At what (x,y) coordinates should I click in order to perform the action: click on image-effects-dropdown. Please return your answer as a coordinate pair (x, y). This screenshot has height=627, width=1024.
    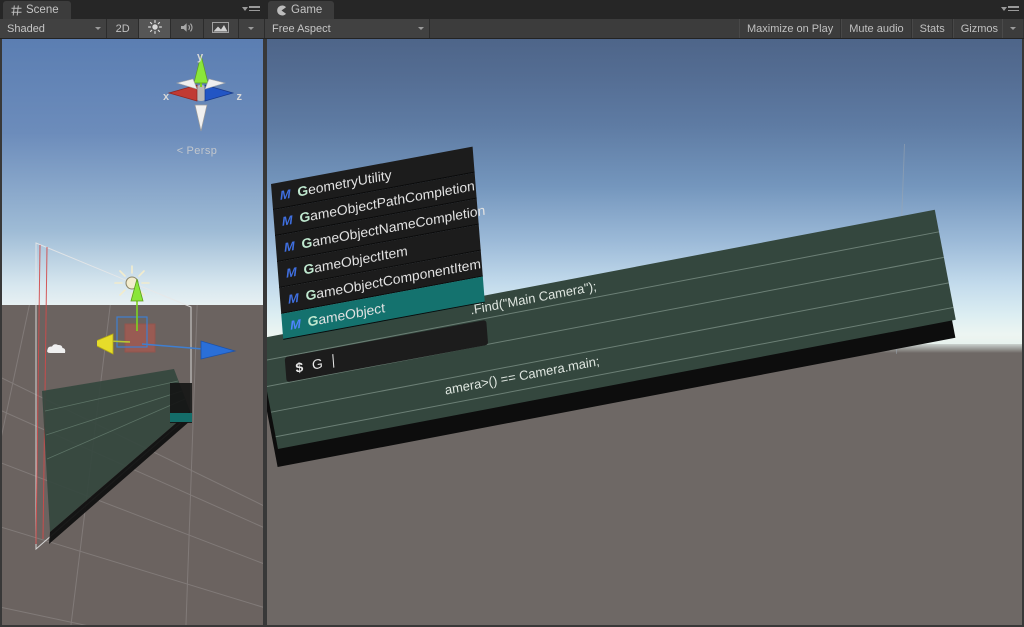
    Looking at the image, I should click on (251, 28).